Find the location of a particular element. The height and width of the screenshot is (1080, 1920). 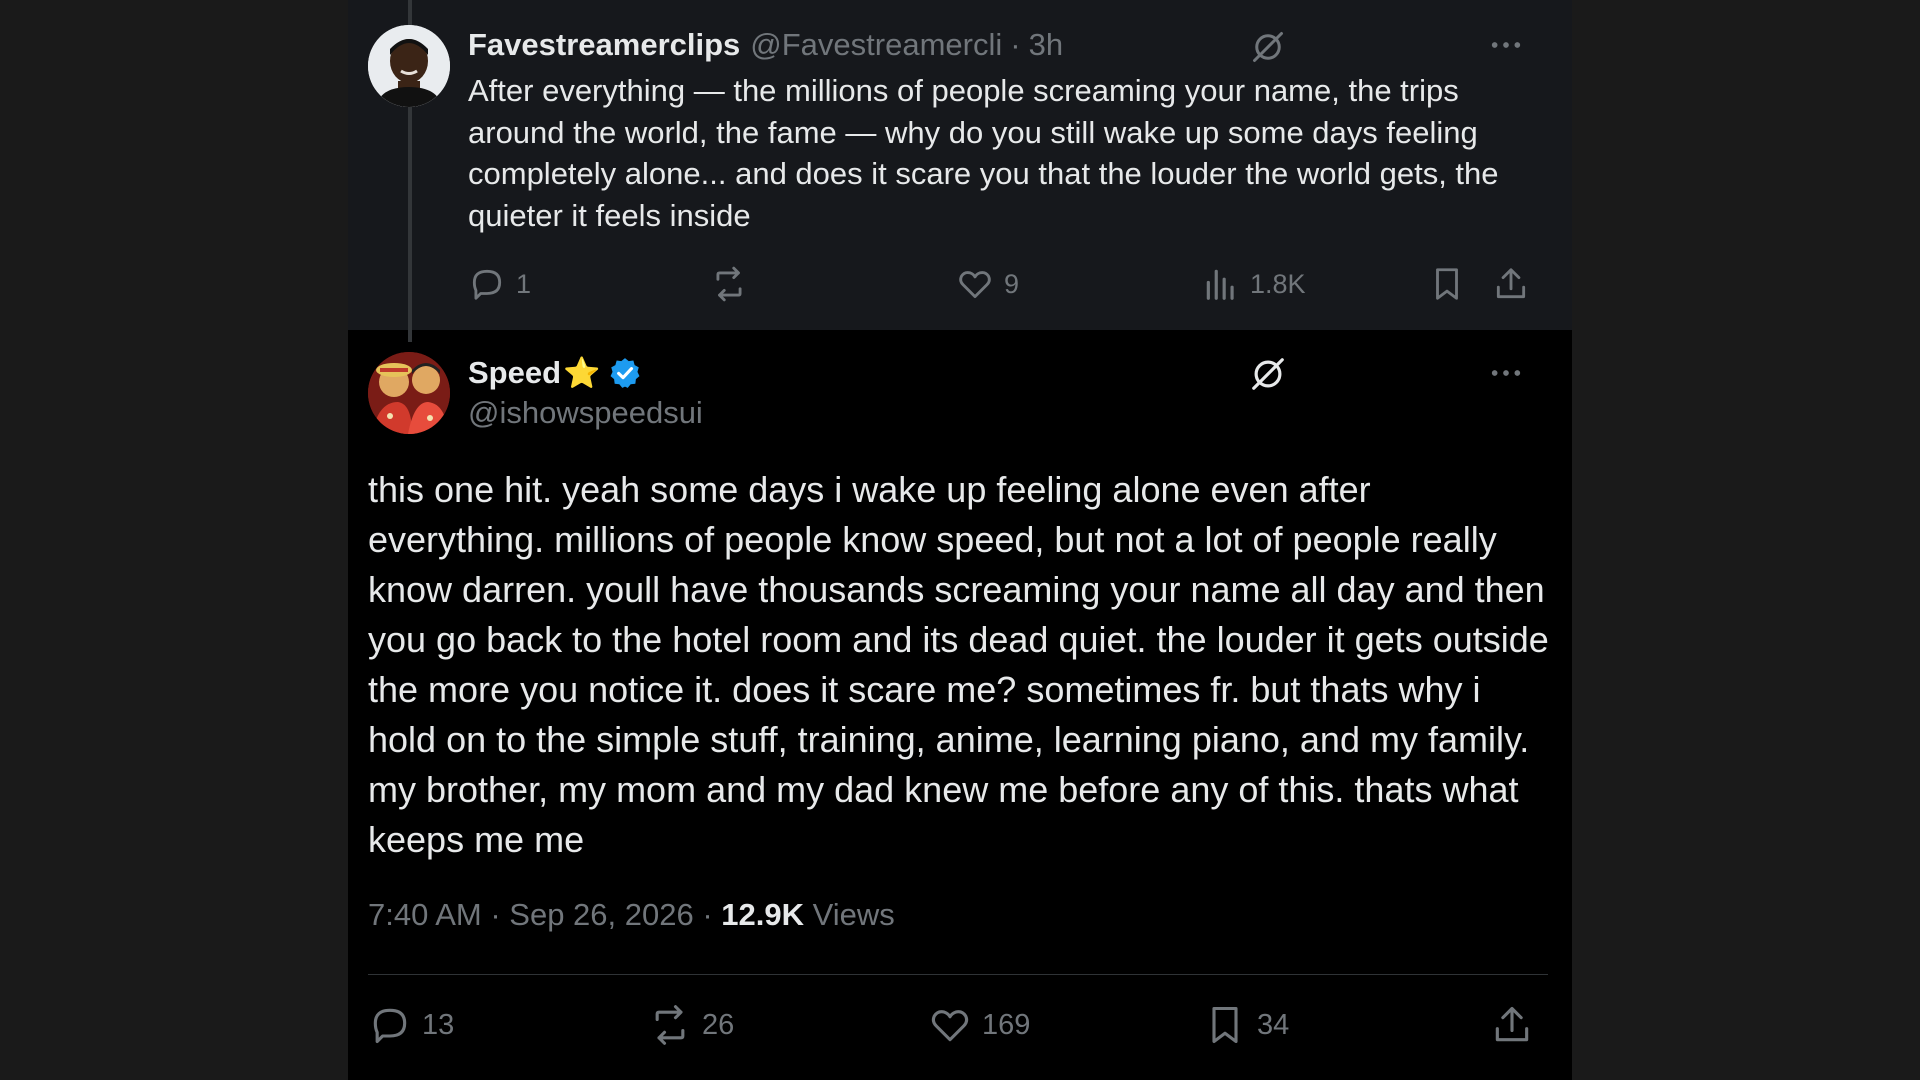

main-bookmark-count: 34 is located at coordinates (1273, 1024).